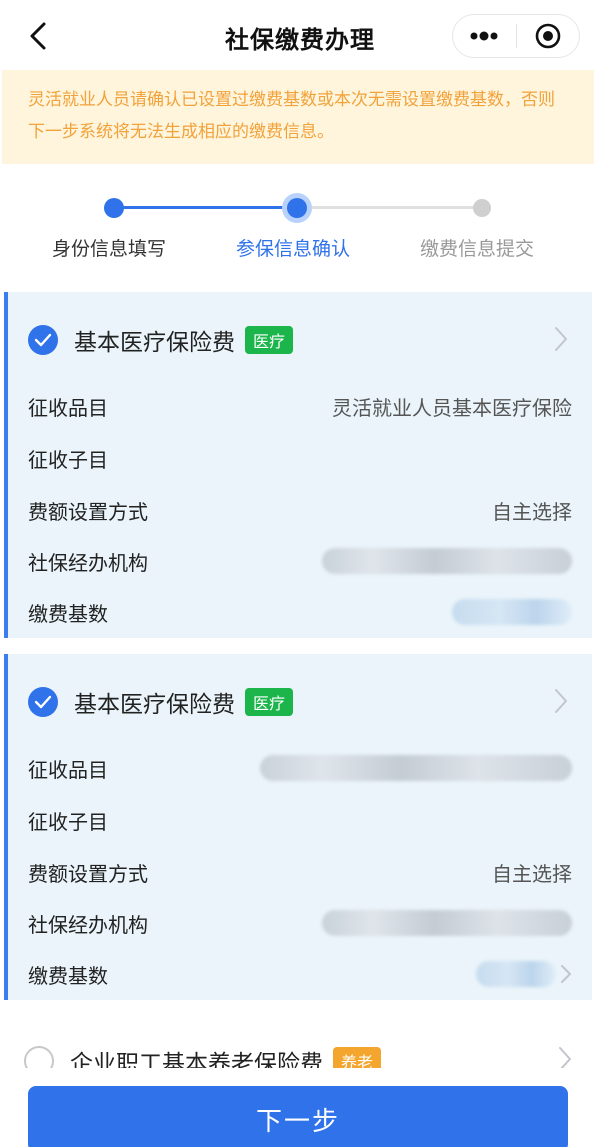 This screenshot has height=1147, width=600. What do you see at coordinates (300, 406) in the screenshot?
I see `row-item: 征收品目 灵活就业人员基本医疗保险` at bounding box center [300, 406].